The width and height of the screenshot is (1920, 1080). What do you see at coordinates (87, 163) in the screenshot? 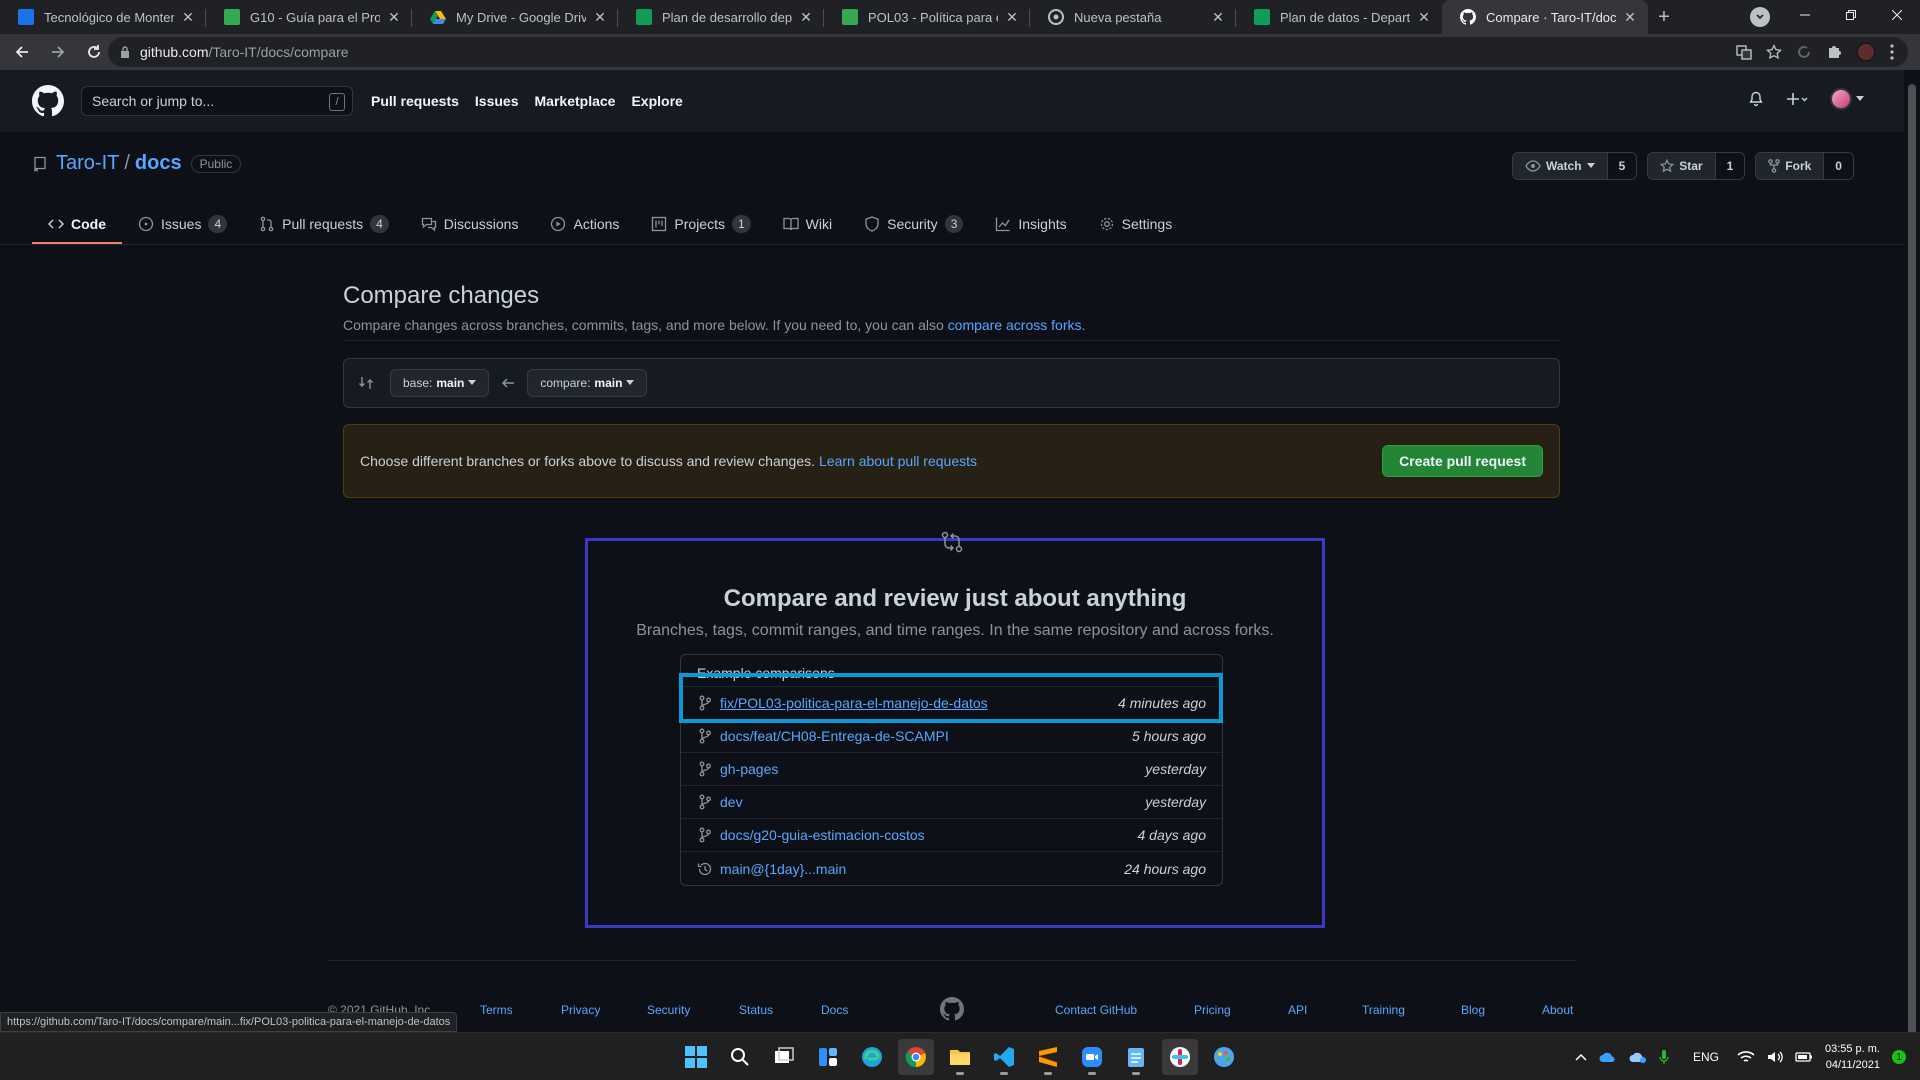
I see `repo-owner-link: Taro-IT` at bounding box center [87, 163].